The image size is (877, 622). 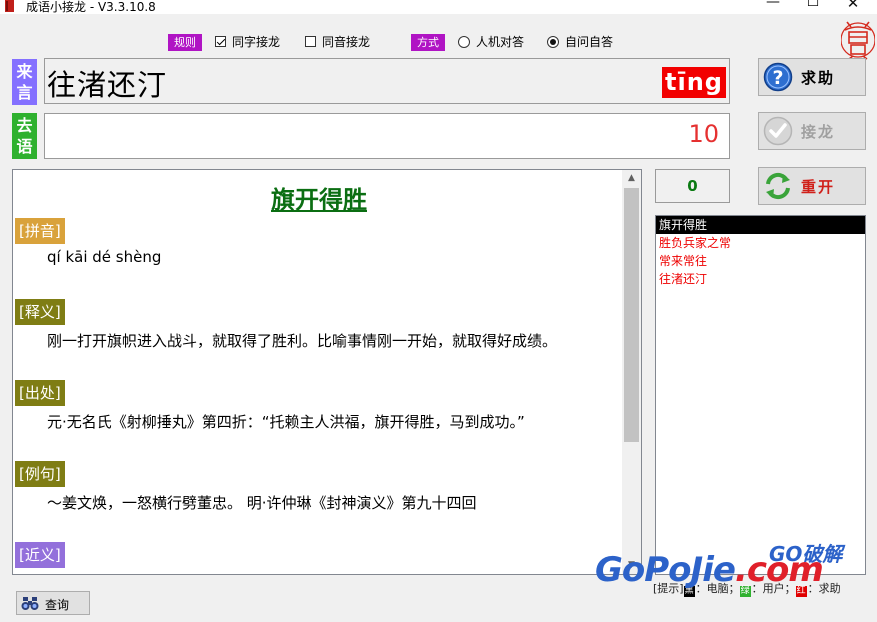 I want to click on self-answer-radio: 自问自答, so click(x=580, y=42).